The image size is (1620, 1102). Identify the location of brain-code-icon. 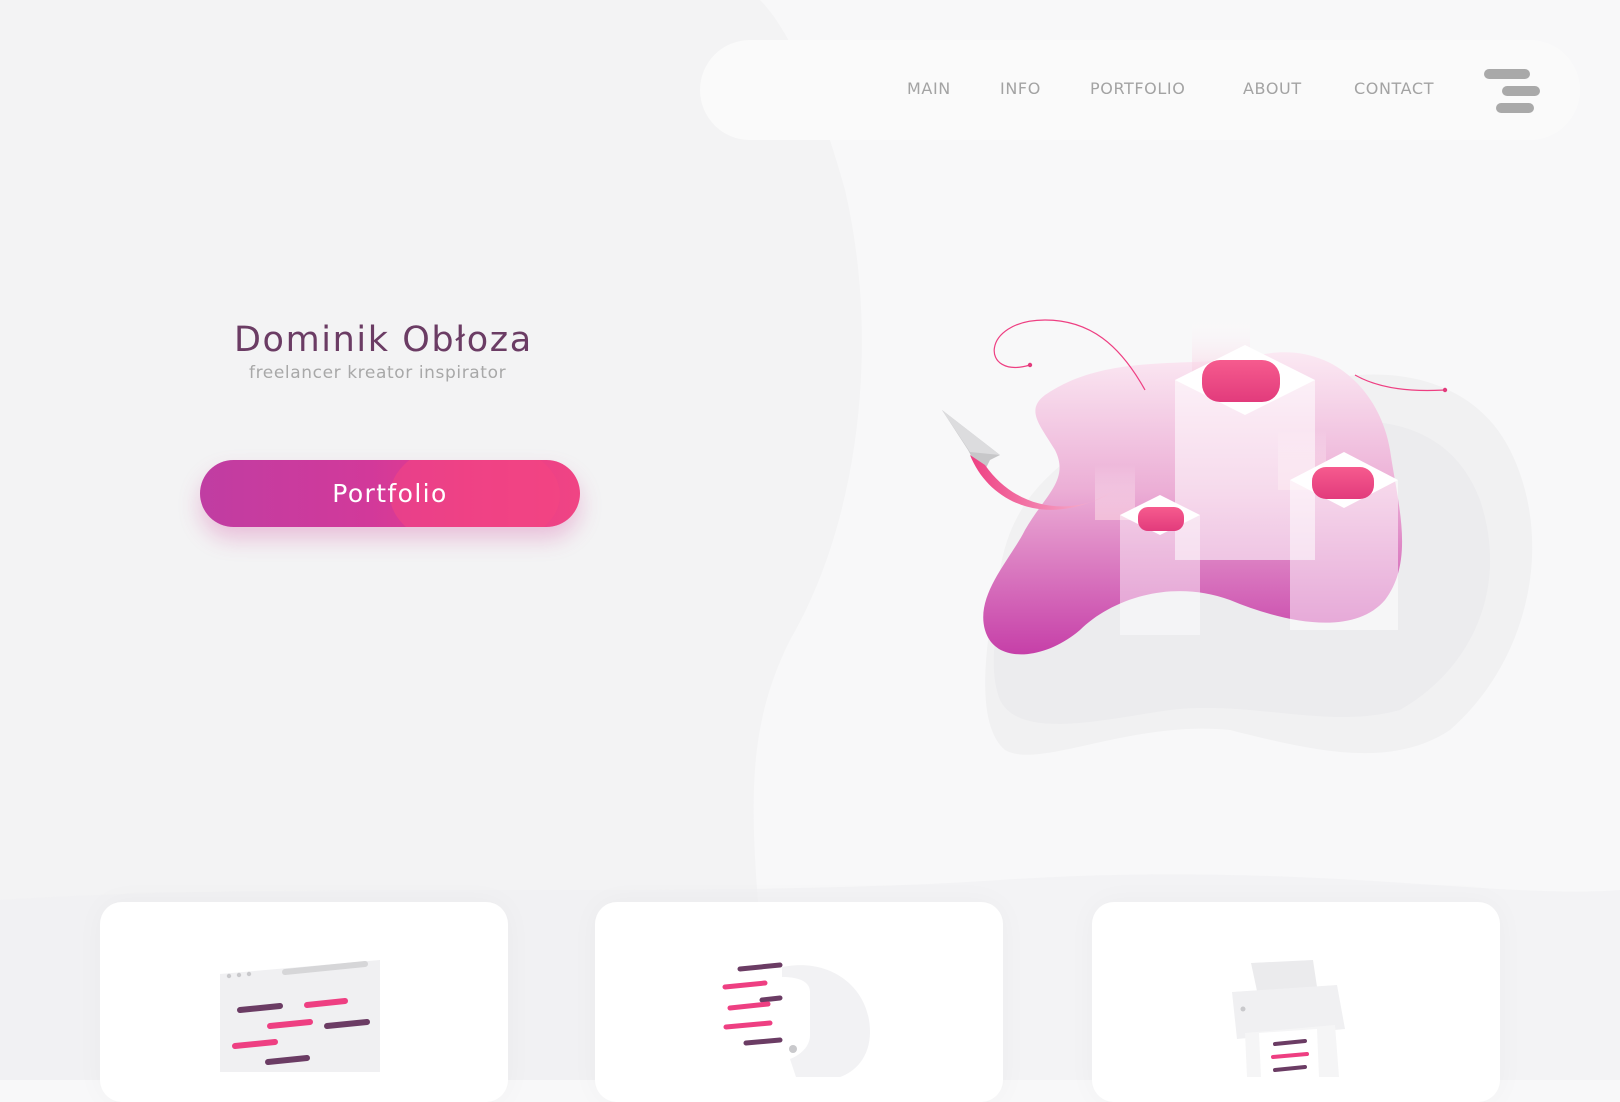
(796, 1019).